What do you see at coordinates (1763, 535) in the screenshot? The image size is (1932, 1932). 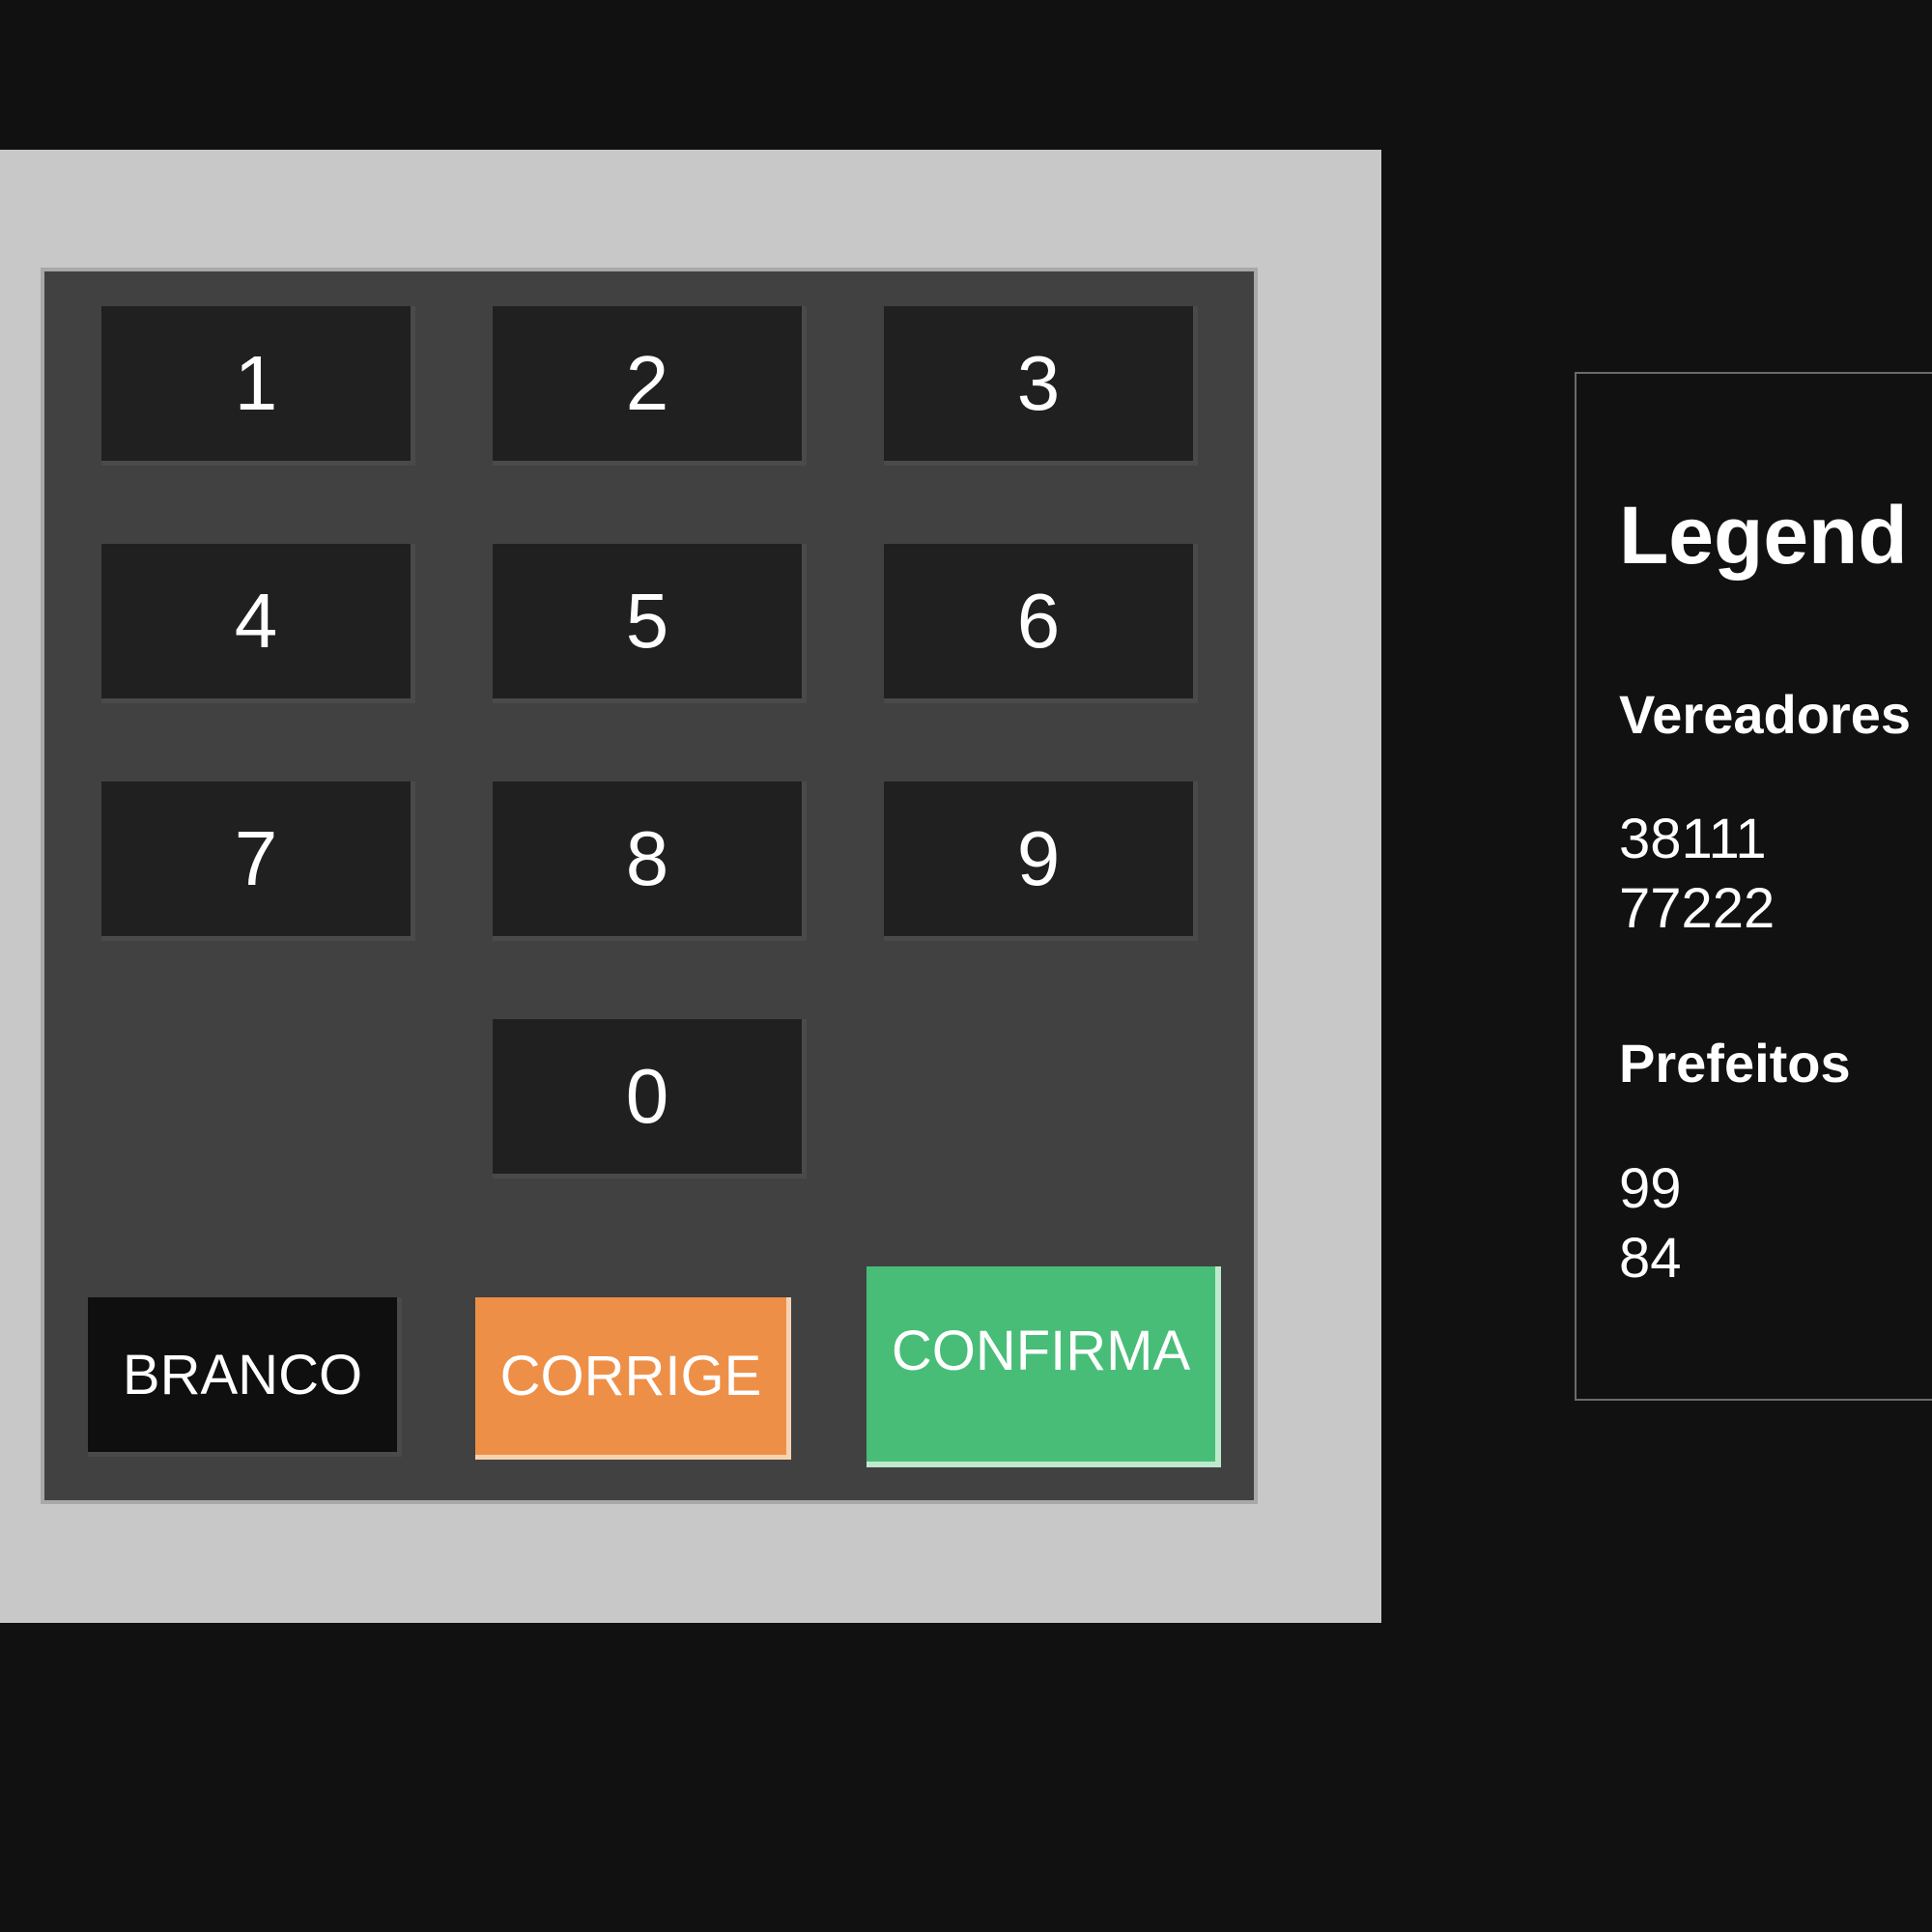 I see `legend-title: Legend` at bounding box center [1763, 535].